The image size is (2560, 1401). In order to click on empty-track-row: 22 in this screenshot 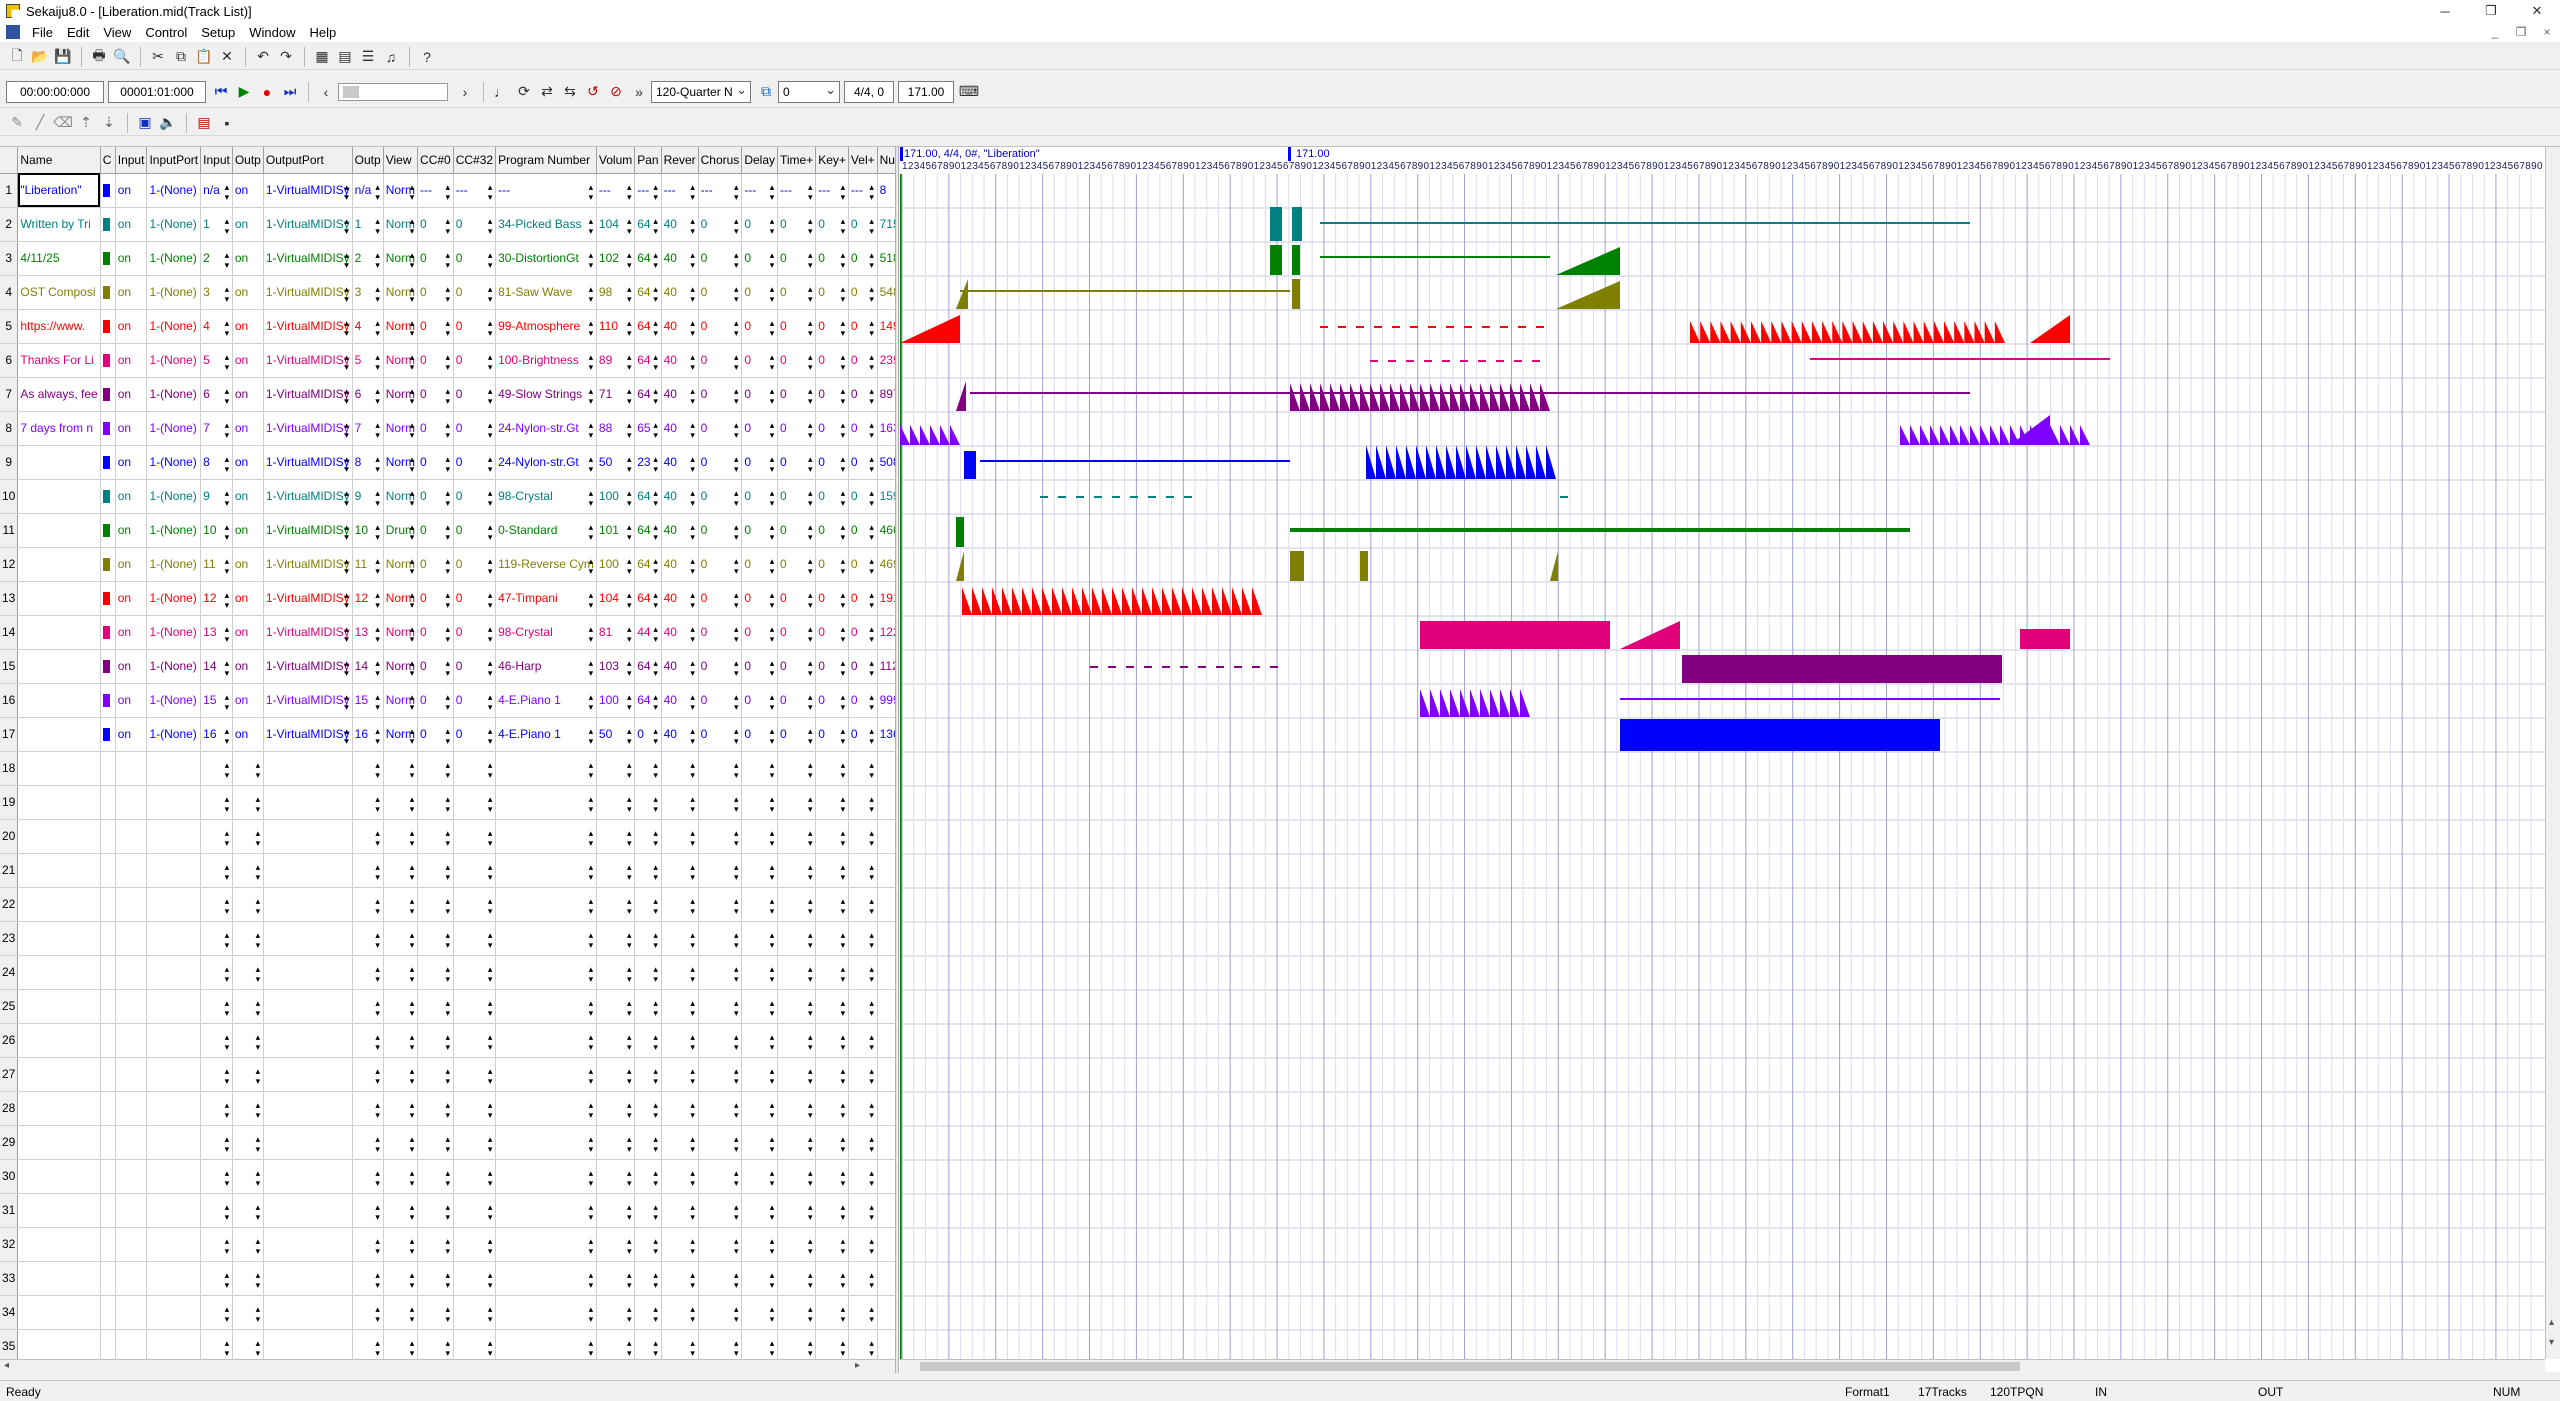, I will do `click(447, 904)`.